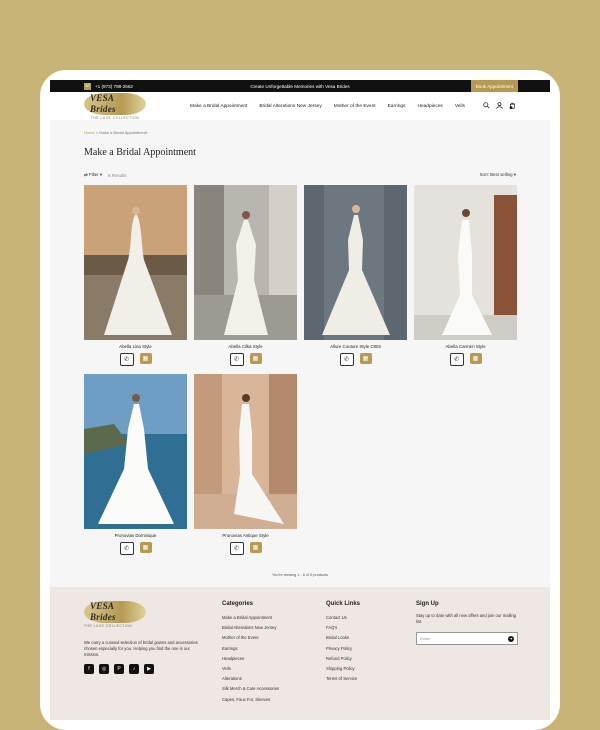  I want to click on product-name: Abella Cilka Style, so click(245, 346).